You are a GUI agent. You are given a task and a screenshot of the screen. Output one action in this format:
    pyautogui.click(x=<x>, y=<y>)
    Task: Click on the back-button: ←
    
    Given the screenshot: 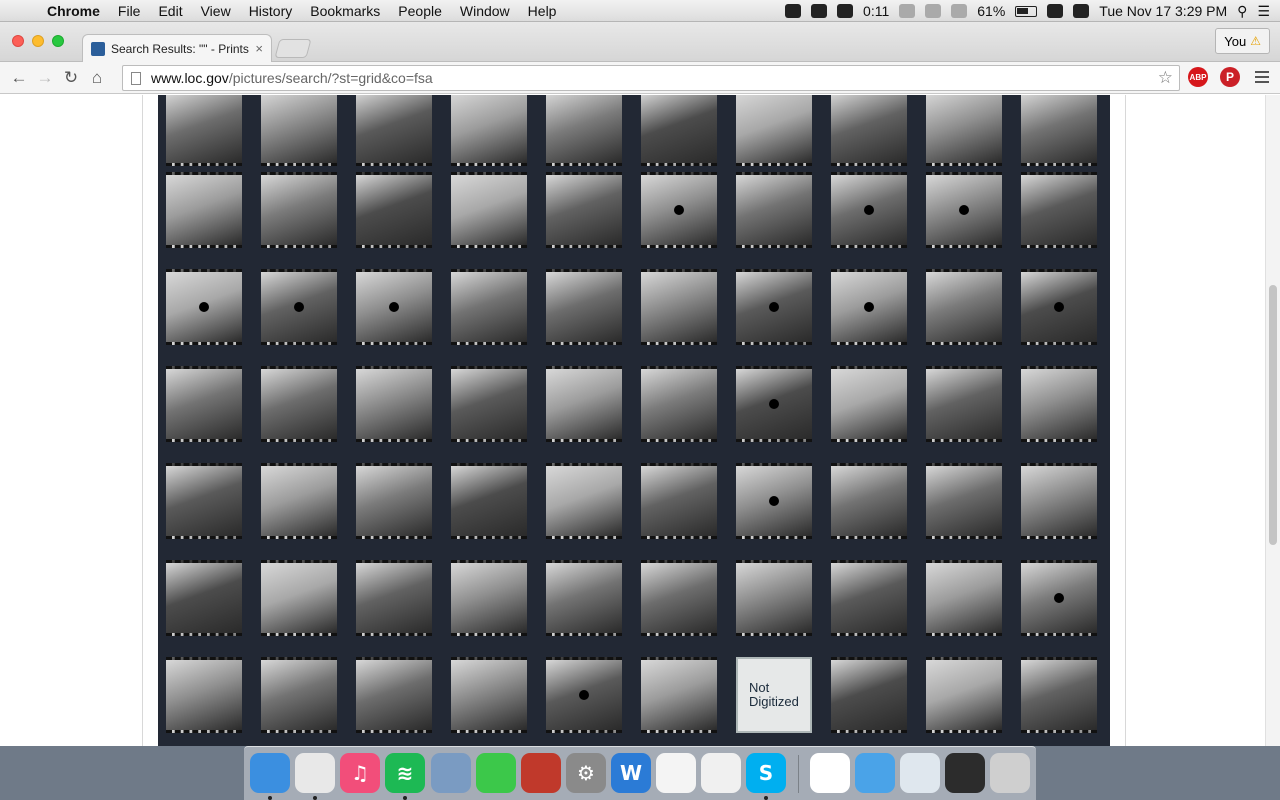 What is the action you would take?
    pyautogui.click(x=19, y=78)
    